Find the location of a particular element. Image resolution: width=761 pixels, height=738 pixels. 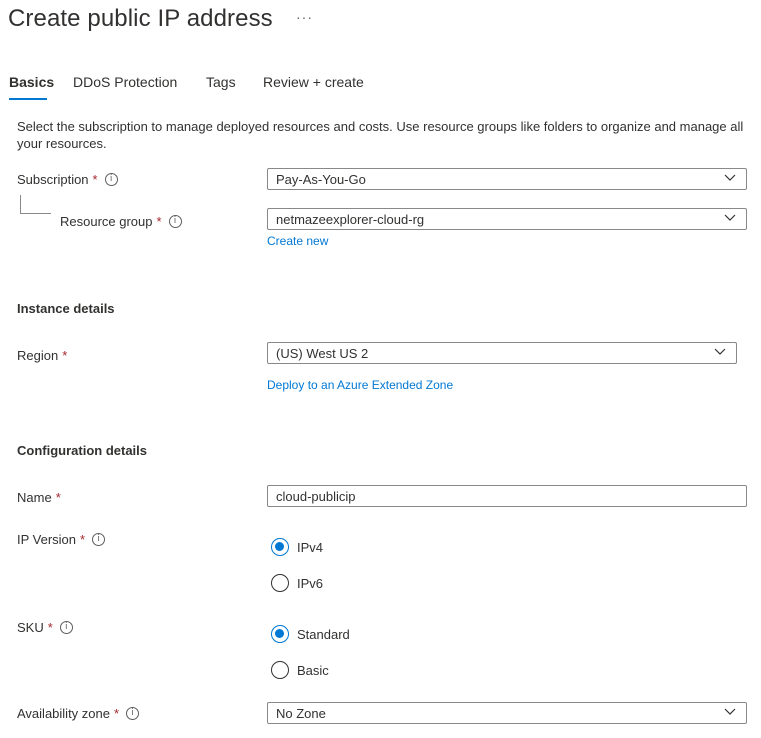

sku-basic-option: Basic is located at coordinates (300, 670).